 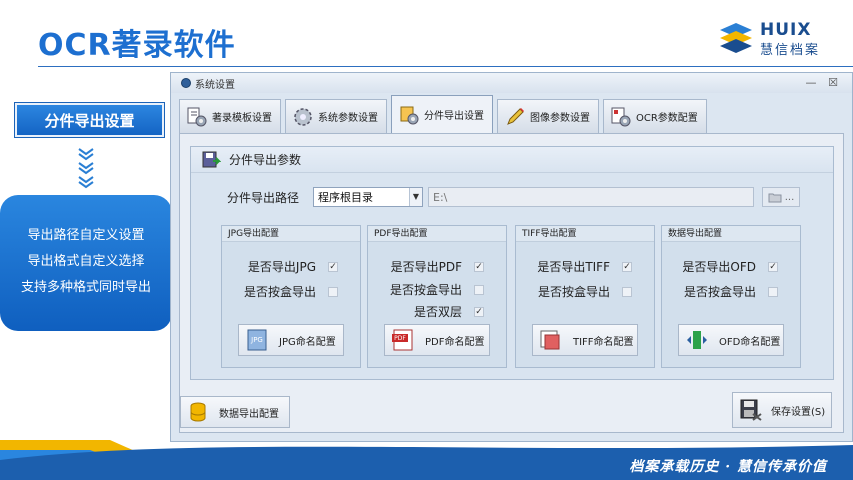 I want to click on footer-slogan: 档案承载历史 · 慧信传承价值, so click(x=728, y=467).